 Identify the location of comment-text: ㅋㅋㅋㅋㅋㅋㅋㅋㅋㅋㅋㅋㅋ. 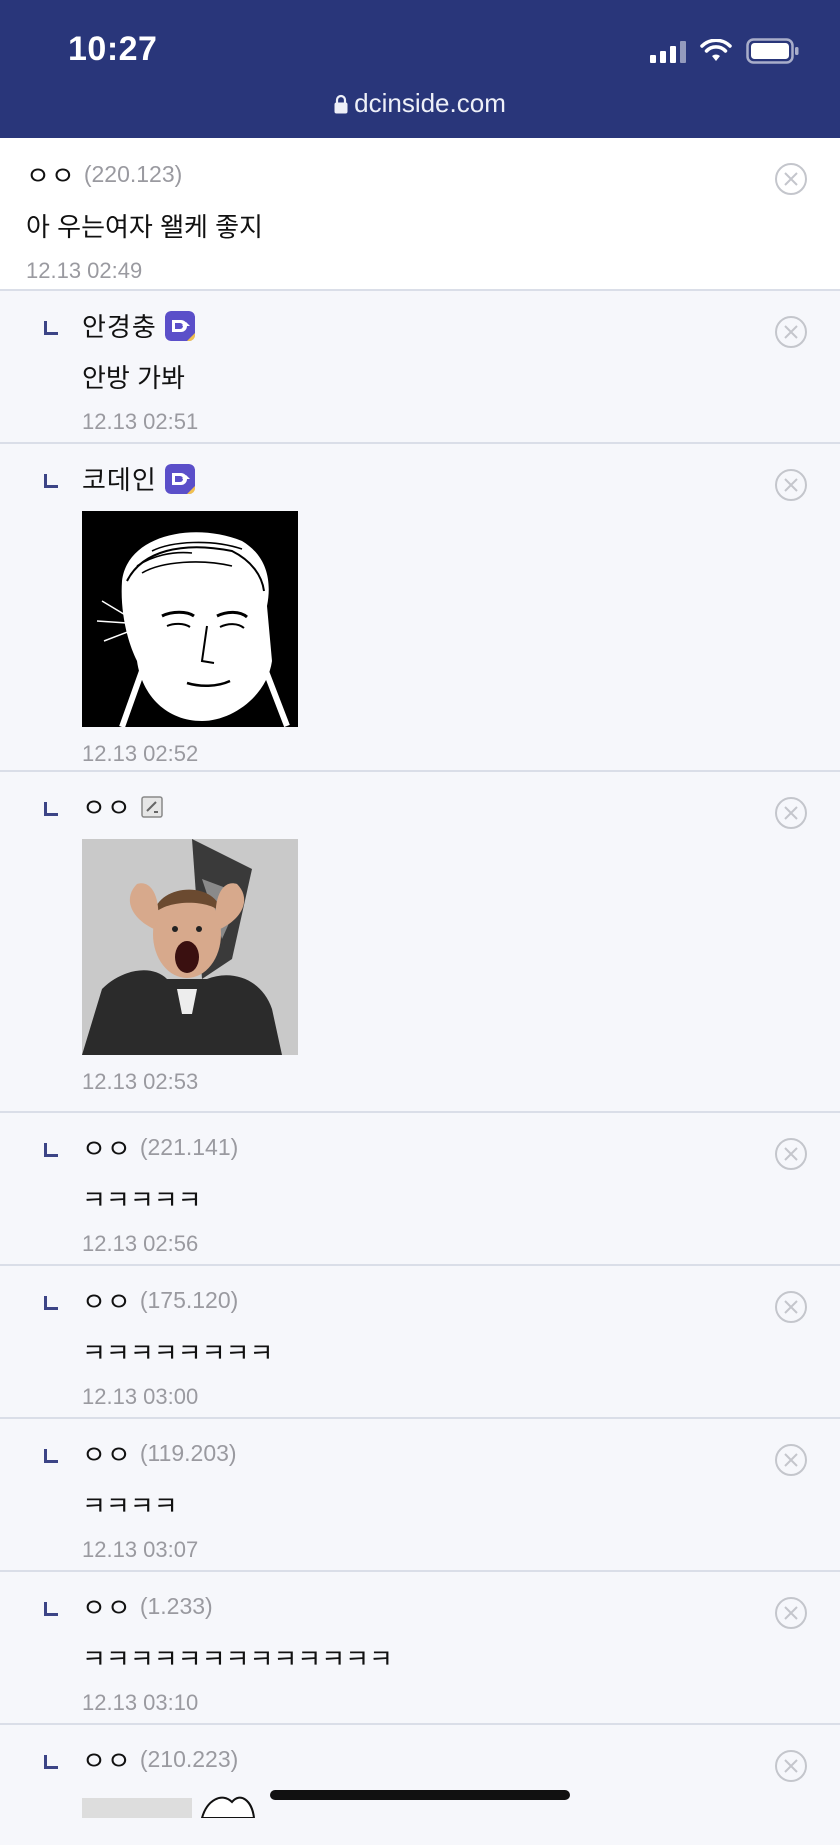
(237, 1659).